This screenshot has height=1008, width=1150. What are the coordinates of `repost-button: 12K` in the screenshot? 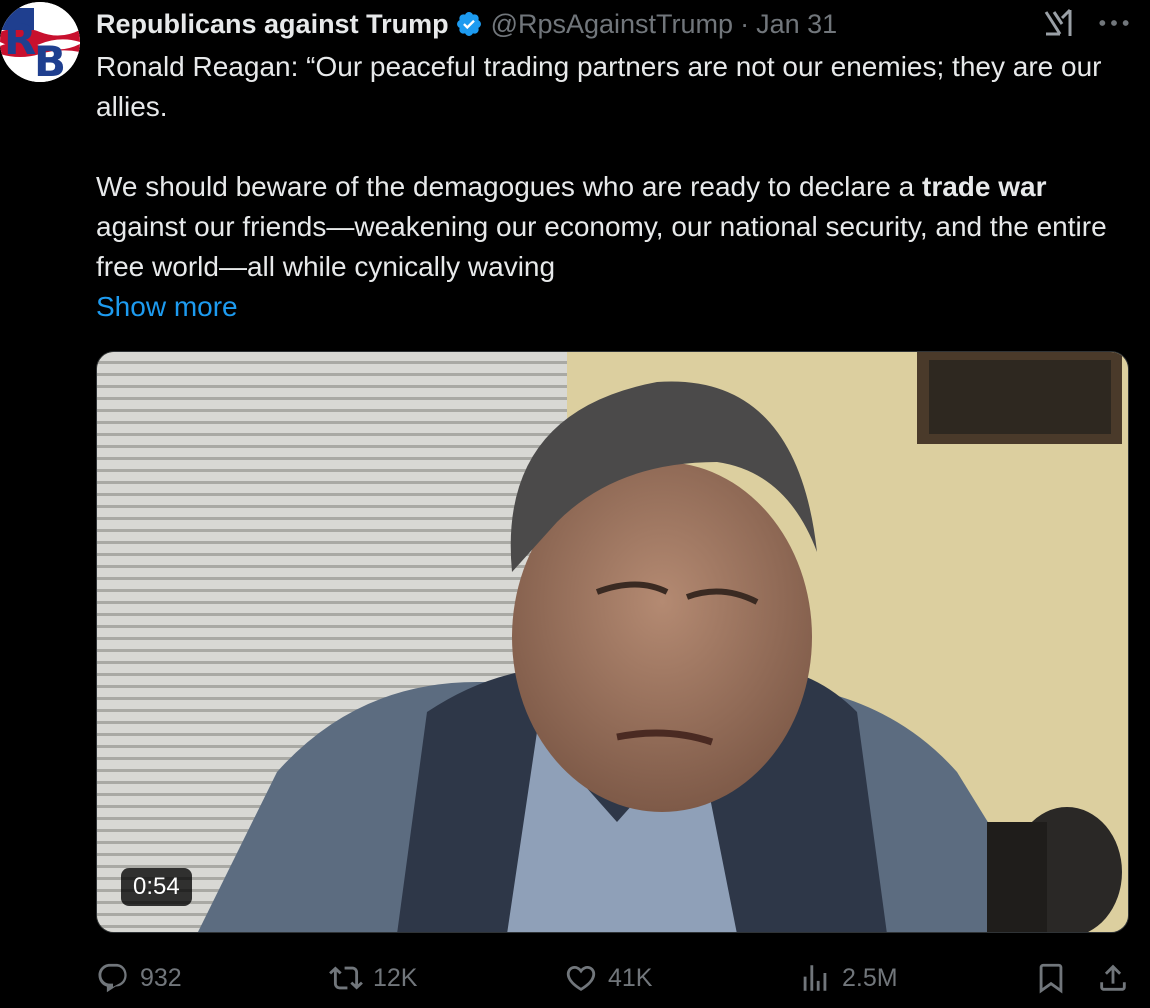 It's located at (373, 978).